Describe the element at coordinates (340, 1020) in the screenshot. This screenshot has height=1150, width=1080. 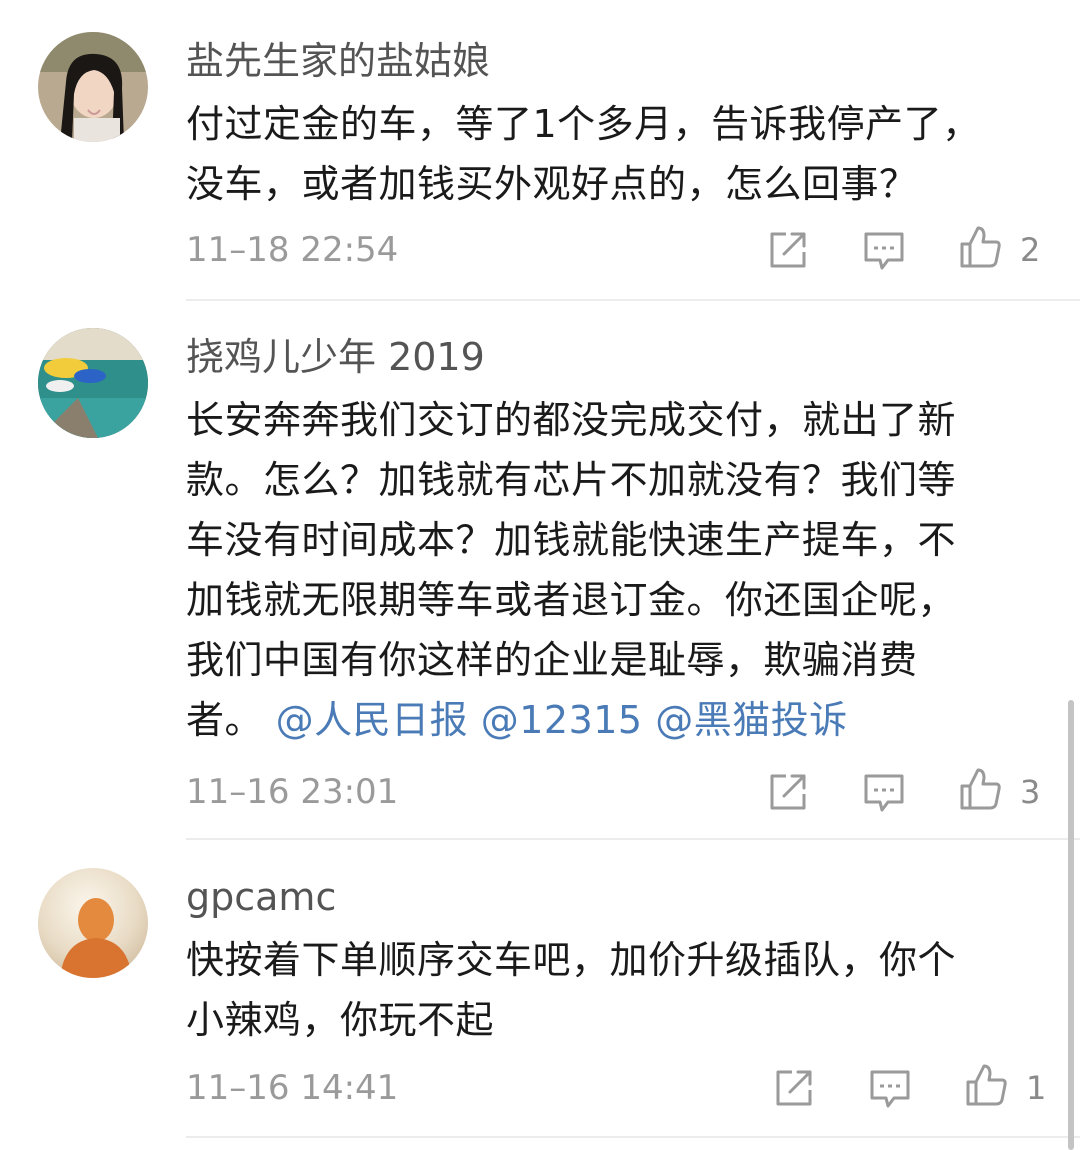
I see `comment-line: 小辣鸡，你玩不起` at that location.